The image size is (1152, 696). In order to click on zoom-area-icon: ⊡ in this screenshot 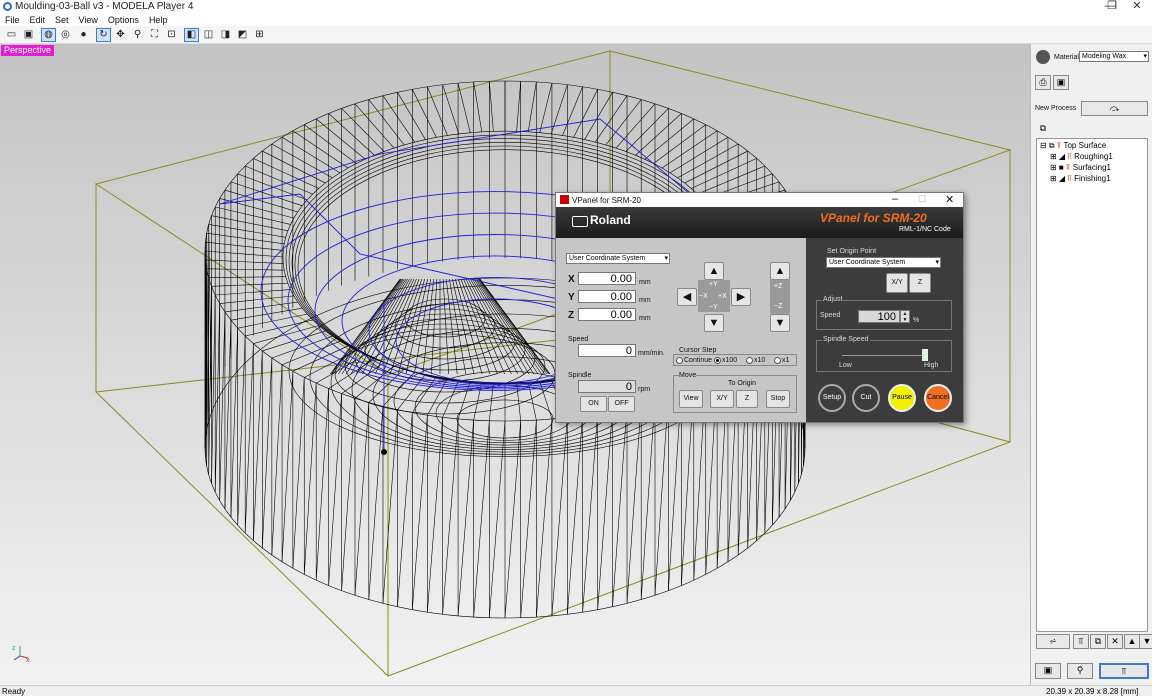, I will do `click(171, 35)`.